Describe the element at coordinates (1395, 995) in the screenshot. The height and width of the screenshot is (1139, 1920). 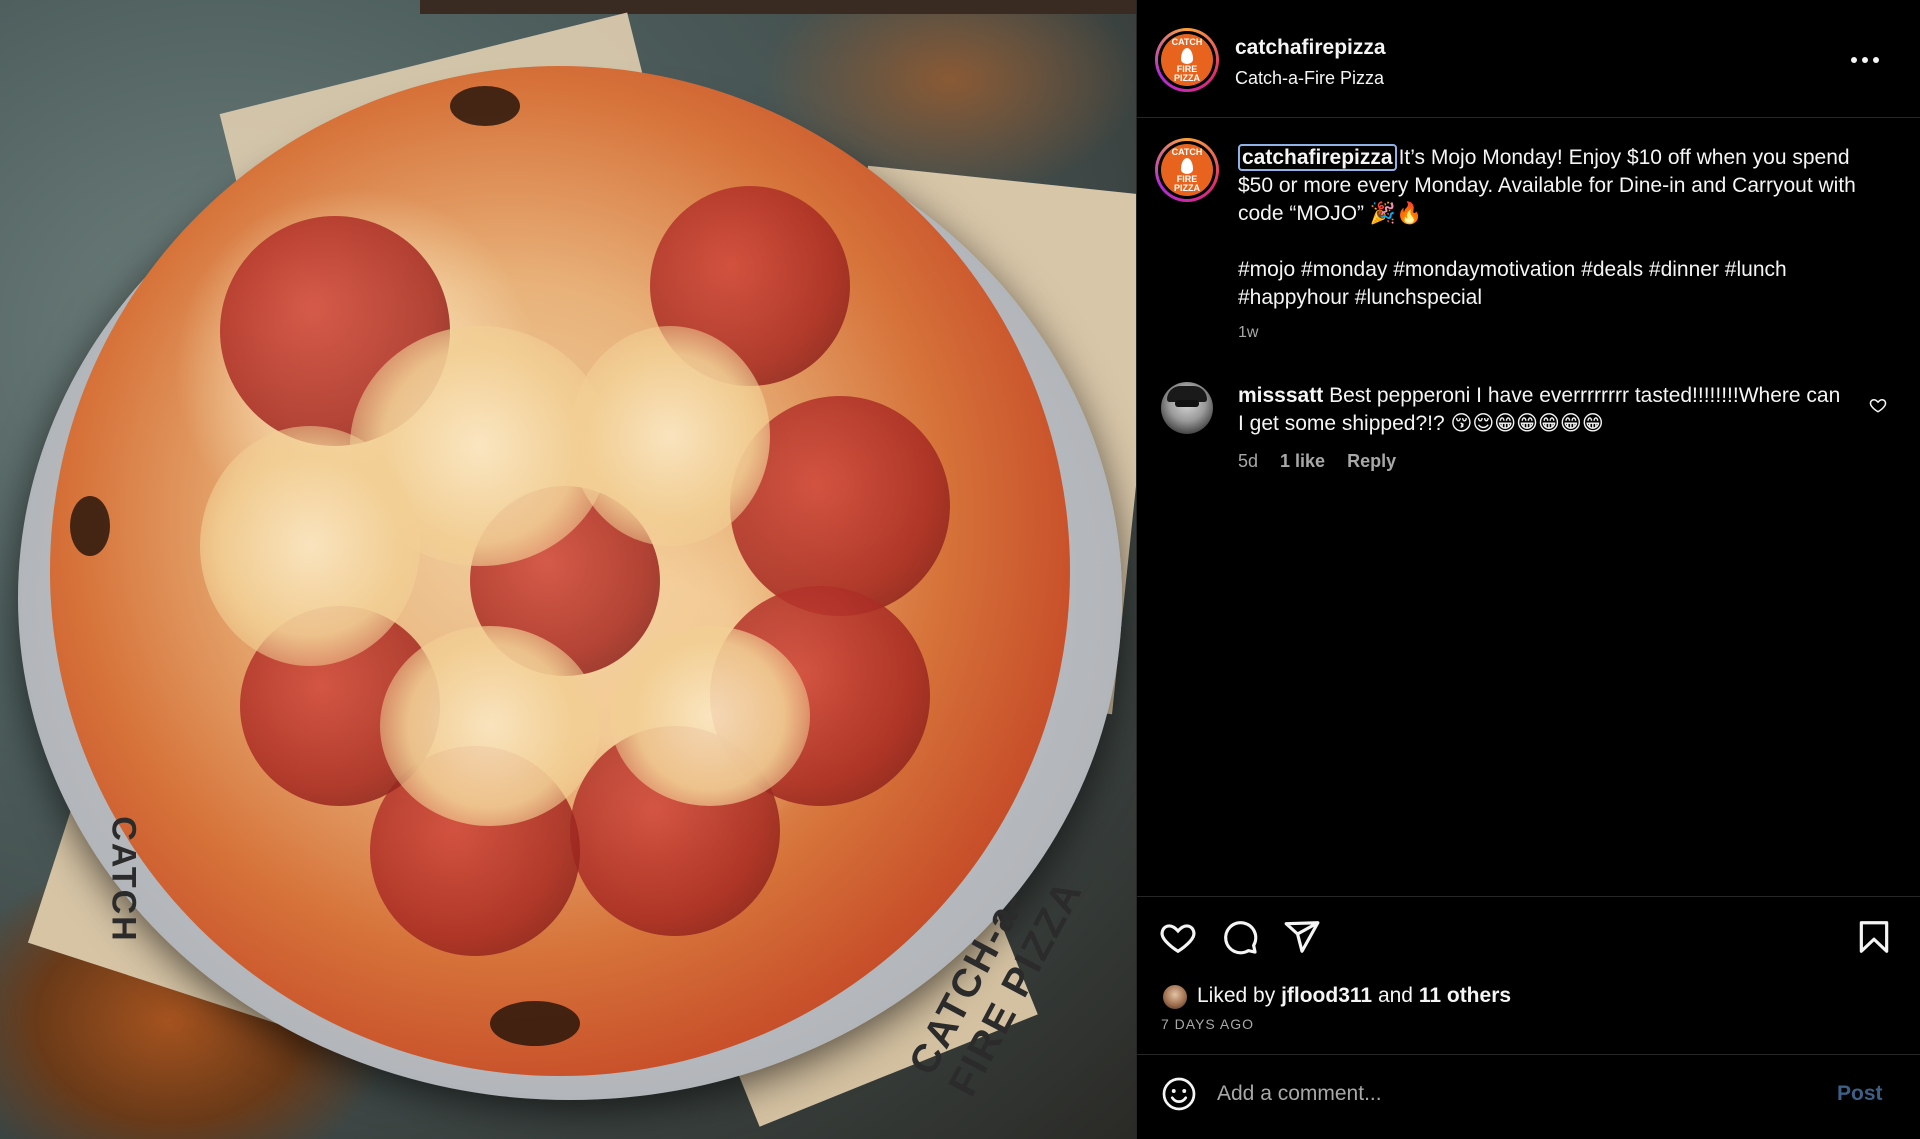
I see `likes-joiner: and` at that location.